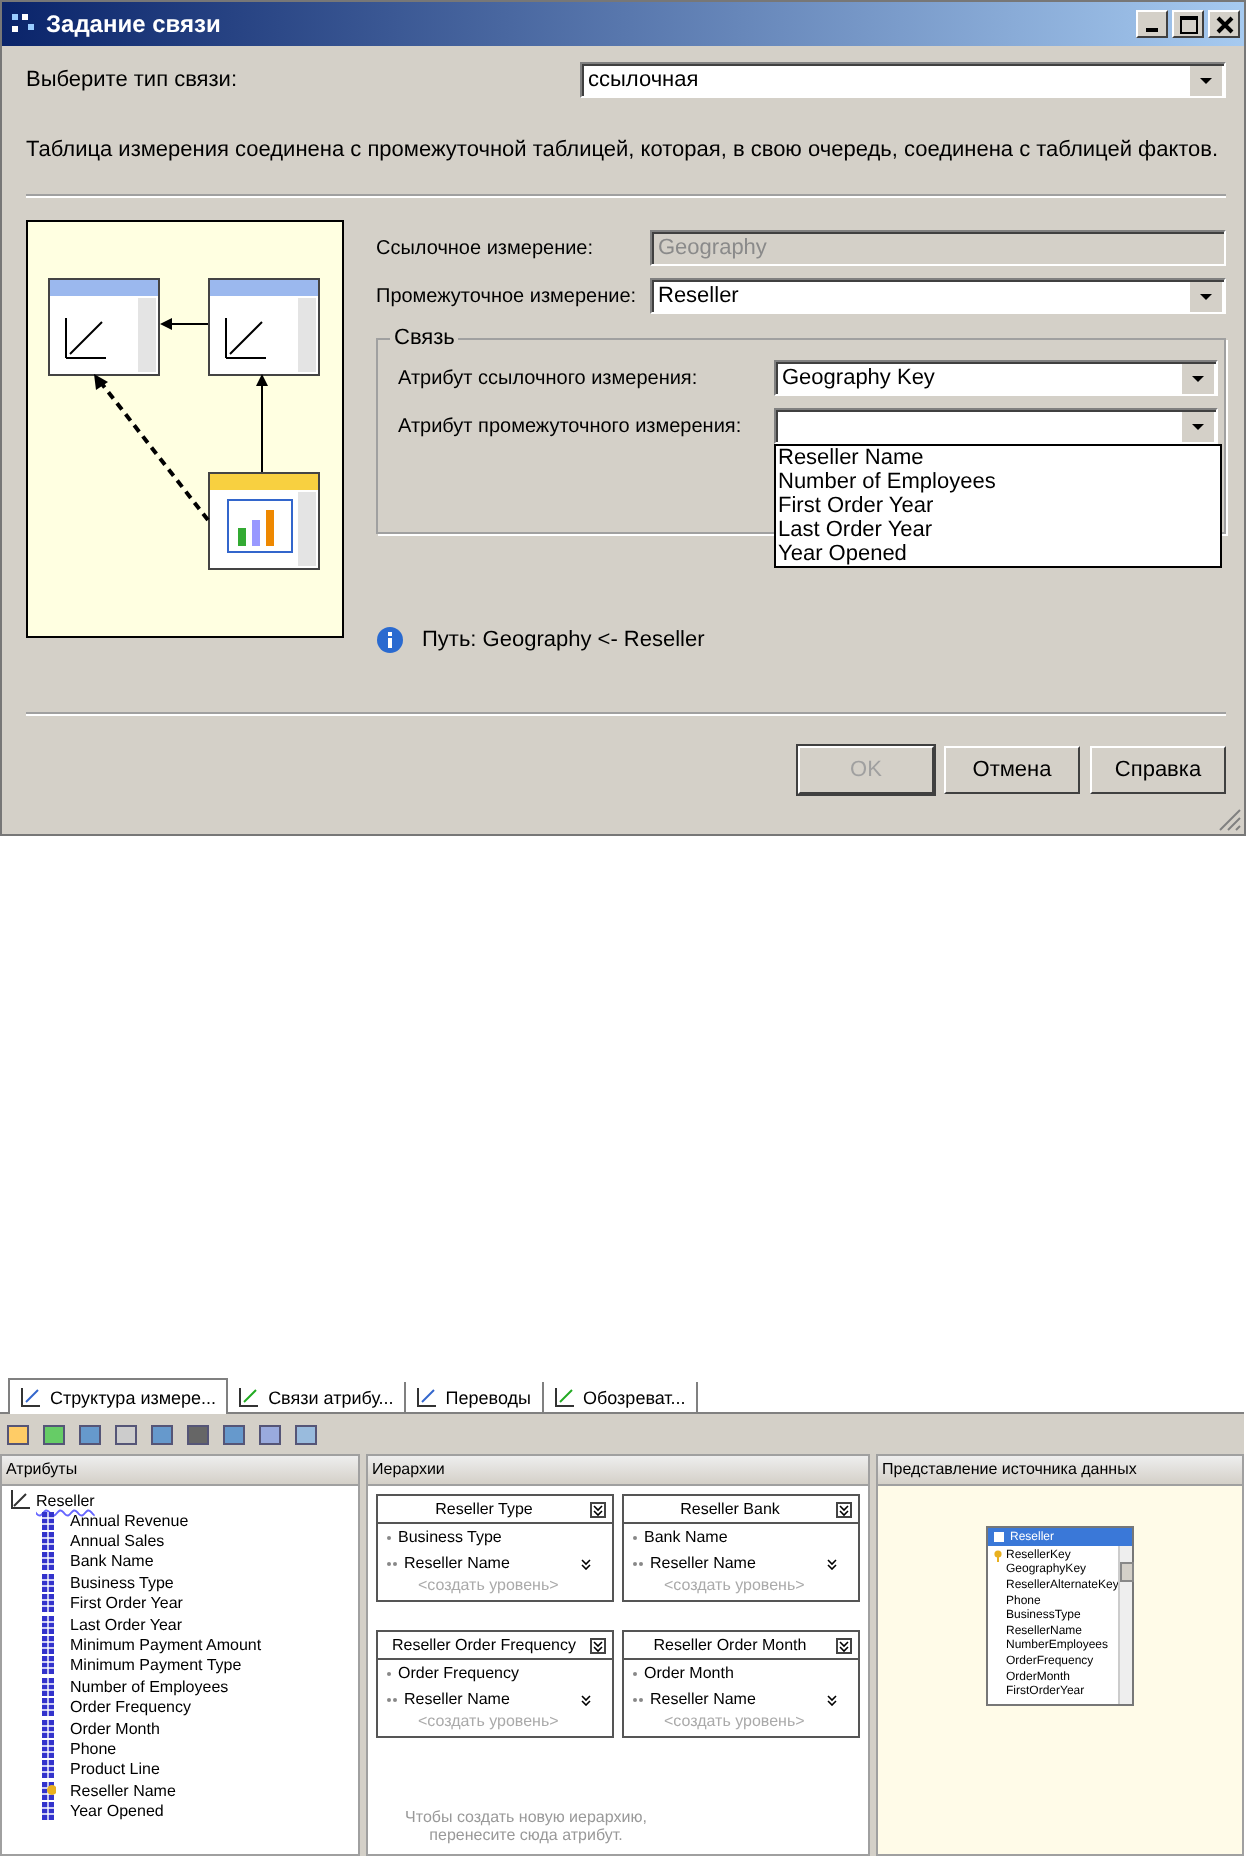 The height and width of the screenshot is (1856, 1246). What do you see at coordinates (1158, 770) in the screenshot?
I see `dialog-button: Справка` at bounding box center [1158, 770].